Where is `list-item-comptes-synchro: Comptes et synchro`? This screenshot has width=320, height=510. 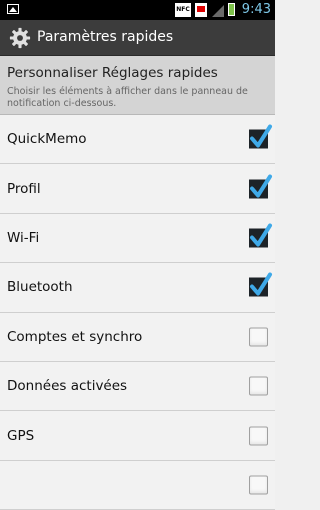
list-item-comptes-synchro: Comptes et synchro is located at coordinates (137, 337).